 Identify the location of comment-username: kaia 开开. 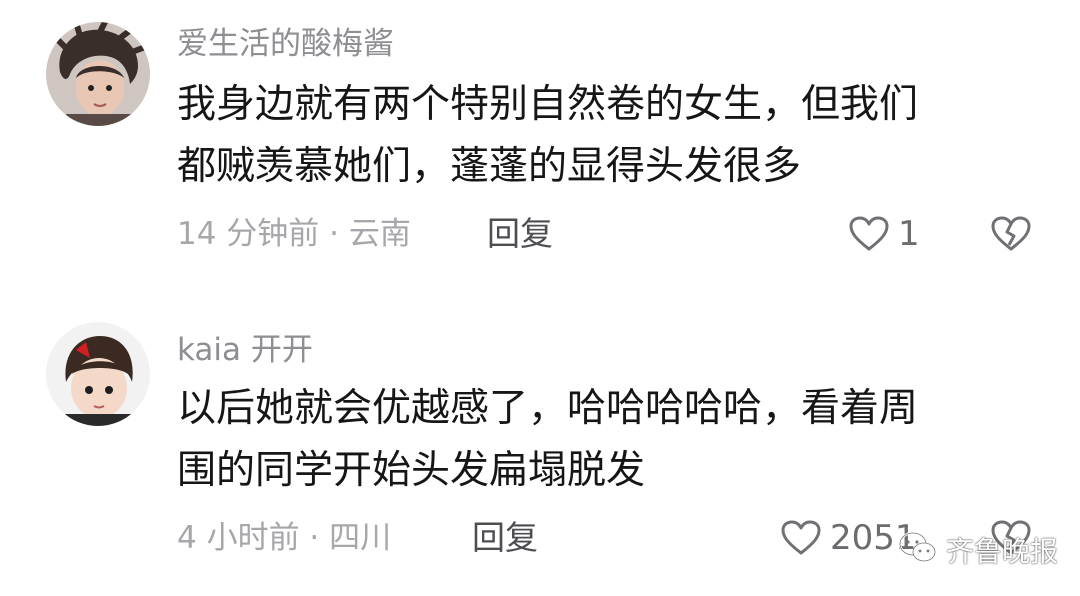
(245, 350).